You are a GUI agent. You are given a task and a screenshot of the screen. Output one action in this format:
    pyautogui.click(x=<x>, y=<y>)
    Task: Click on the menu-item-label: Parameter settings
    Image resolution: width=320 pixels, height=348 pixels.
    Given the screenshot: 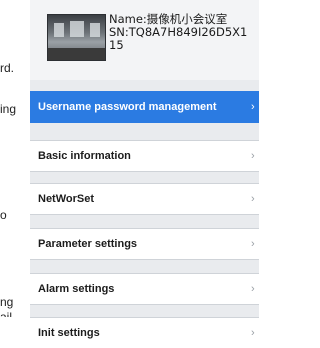 What is the action you would take?
    pyautogui.click(x=88, y=244)
    